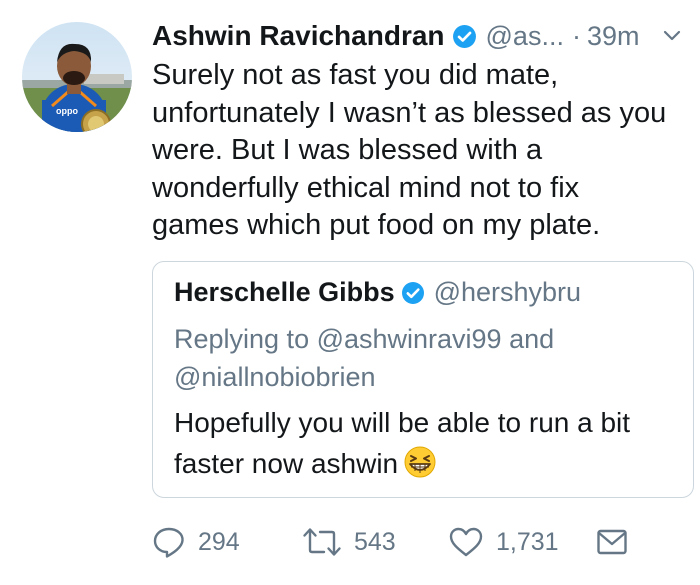 The image size is (700, 585). I want to click on tweet-action-bar: 294 543 1,731, so click(417, 542).